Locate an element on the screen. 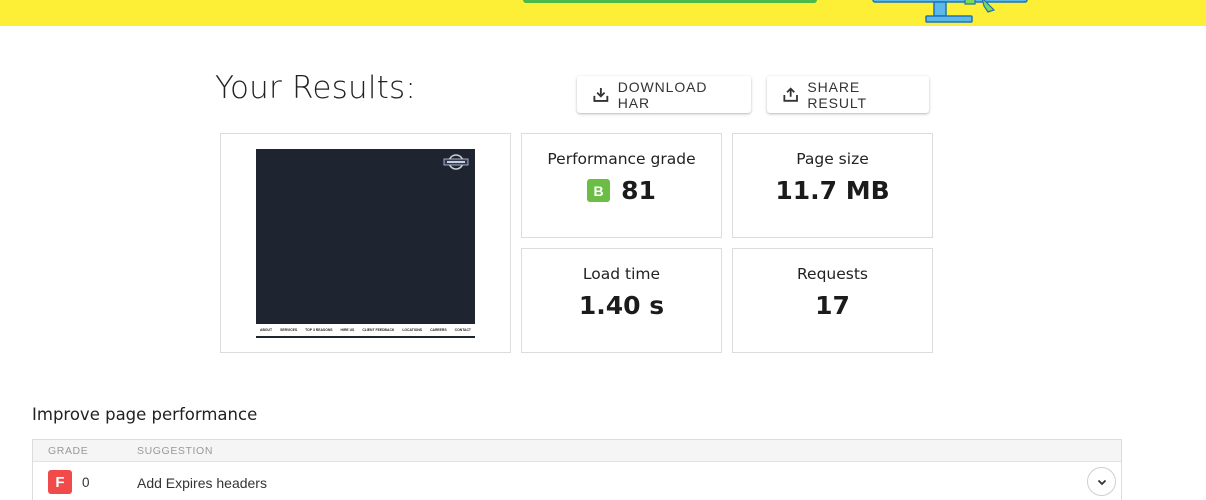  performance-score: 81 is located at coordinates (638, 190).